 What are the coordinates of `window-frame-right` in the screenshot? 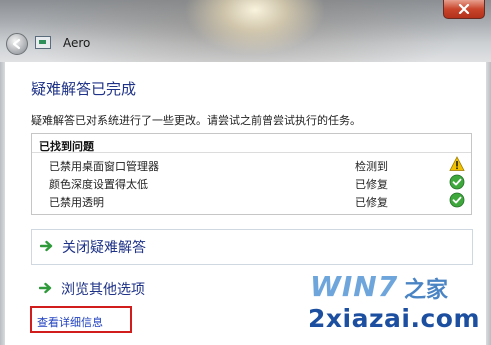 It's located at (488, 203).